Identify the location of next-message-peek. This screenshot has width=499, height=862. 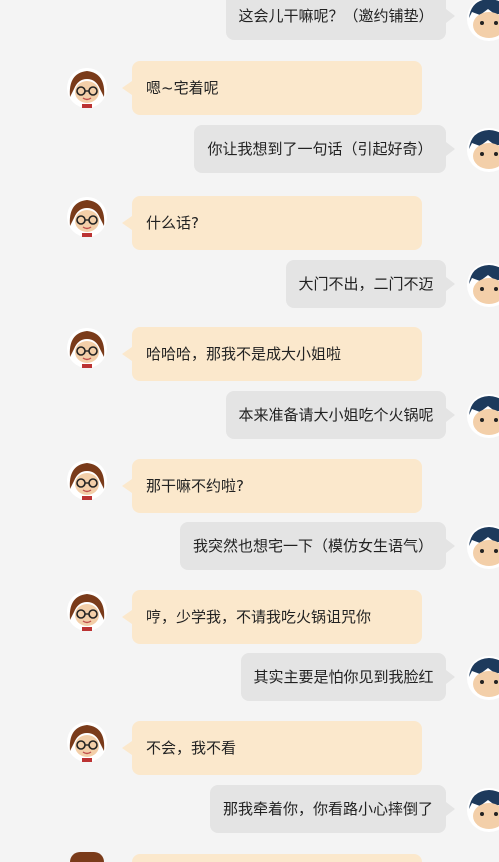
(249, 856).